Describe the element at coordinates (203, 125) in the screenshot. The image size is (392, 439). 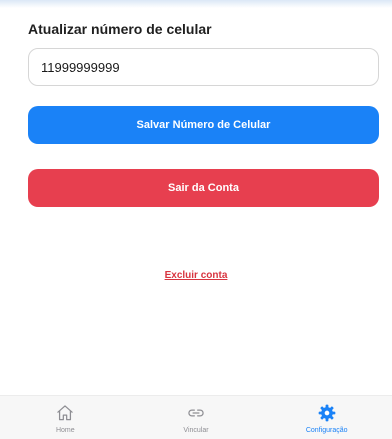
I see `save-phone-button: Salvar Número de Celular` at that location.